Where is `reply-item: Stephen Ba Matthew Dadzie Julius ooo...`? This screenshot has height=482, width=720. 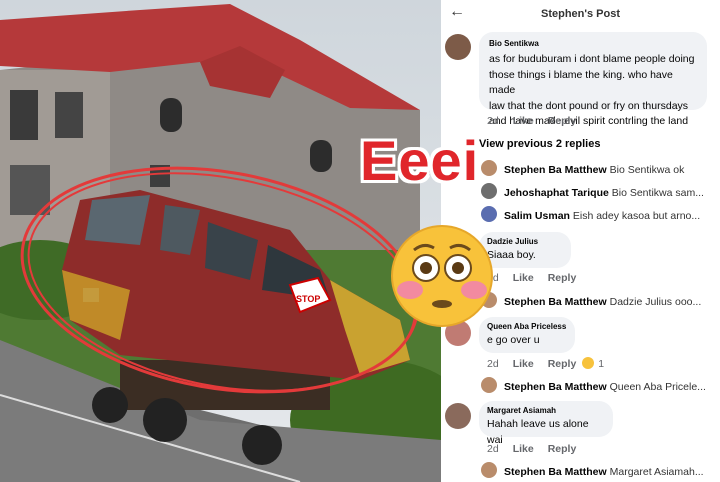 reply-item: Stephen Ba Matthew Dadzie Julius ooo... is located at coordinates (602, 302).